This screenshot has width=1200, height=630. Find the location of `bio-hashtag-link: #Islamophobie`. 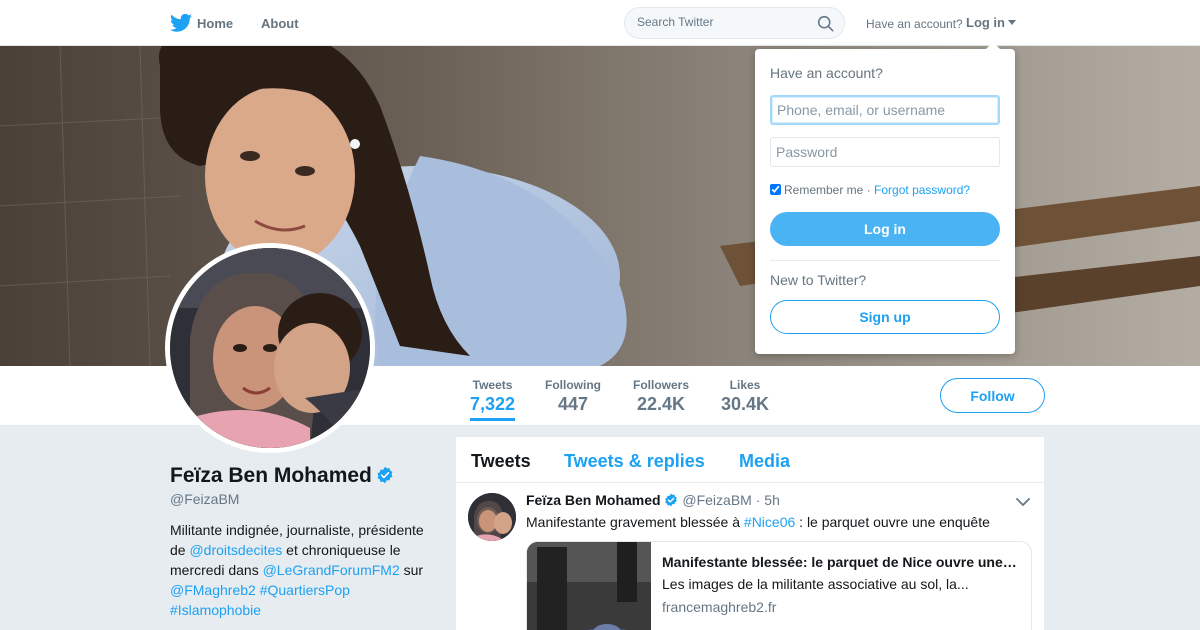

bio-hashtag-link: #Islamophobie is located at coordinates (215, 610).